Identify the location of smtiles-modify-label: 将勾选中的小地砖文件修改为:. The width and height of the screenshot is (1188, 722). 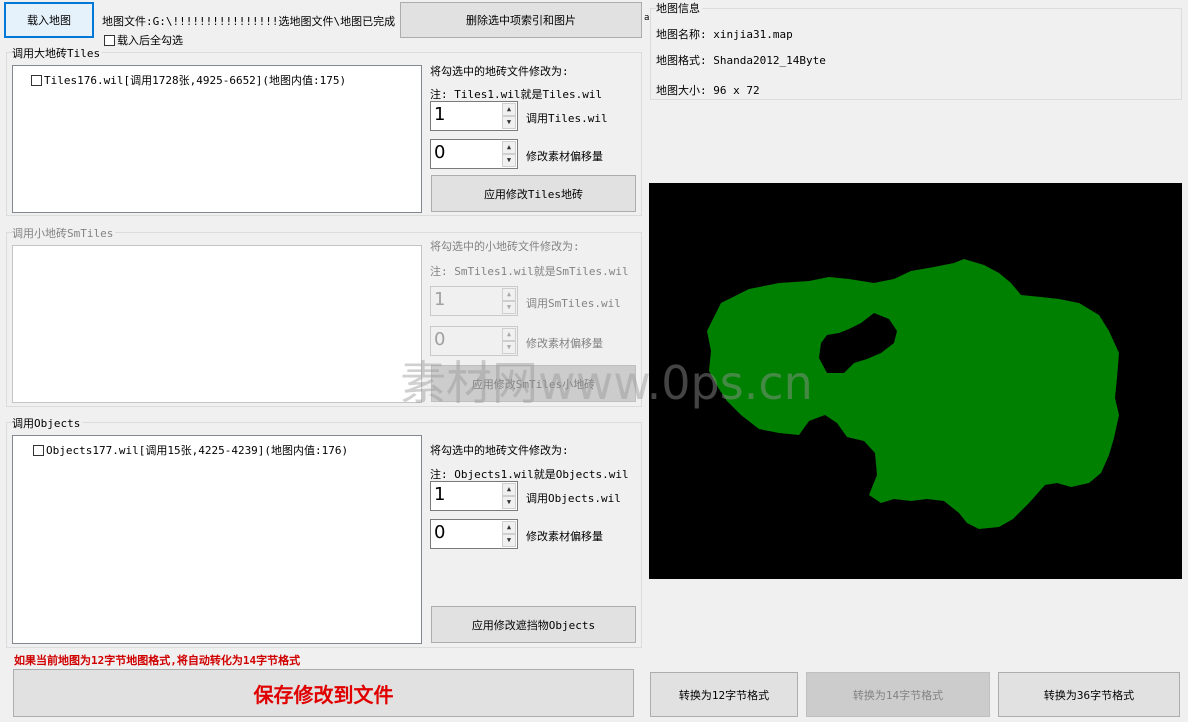
(505, 246).